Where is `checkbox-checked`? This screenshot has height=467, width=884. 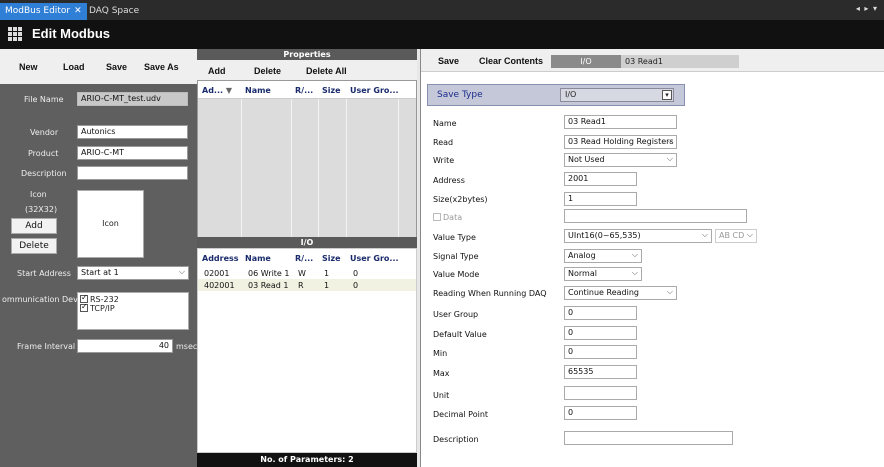 checkbox-checked is located at coordinates (84, 307).